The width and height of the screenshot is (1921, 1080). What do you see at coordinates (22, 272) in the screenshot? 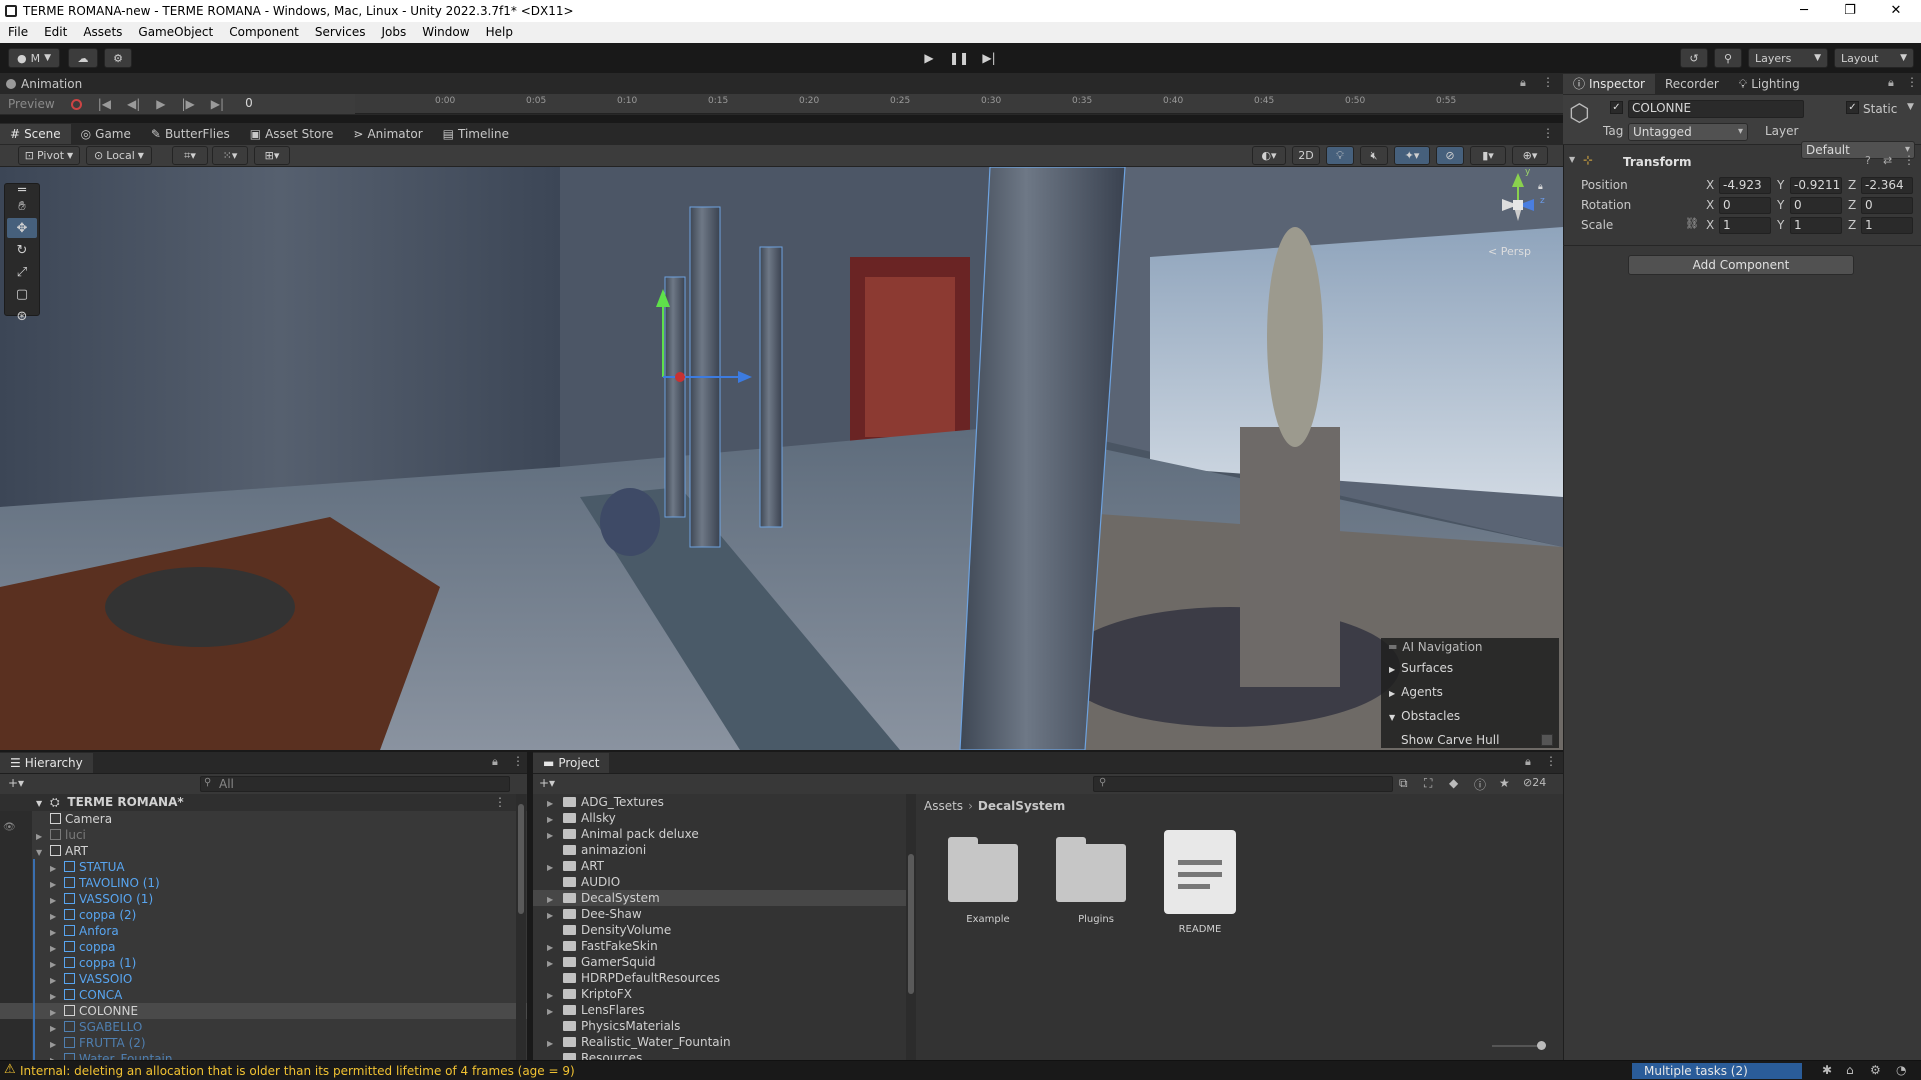
I see `scale-tool: ⤢` at bounding box center [22, 272].